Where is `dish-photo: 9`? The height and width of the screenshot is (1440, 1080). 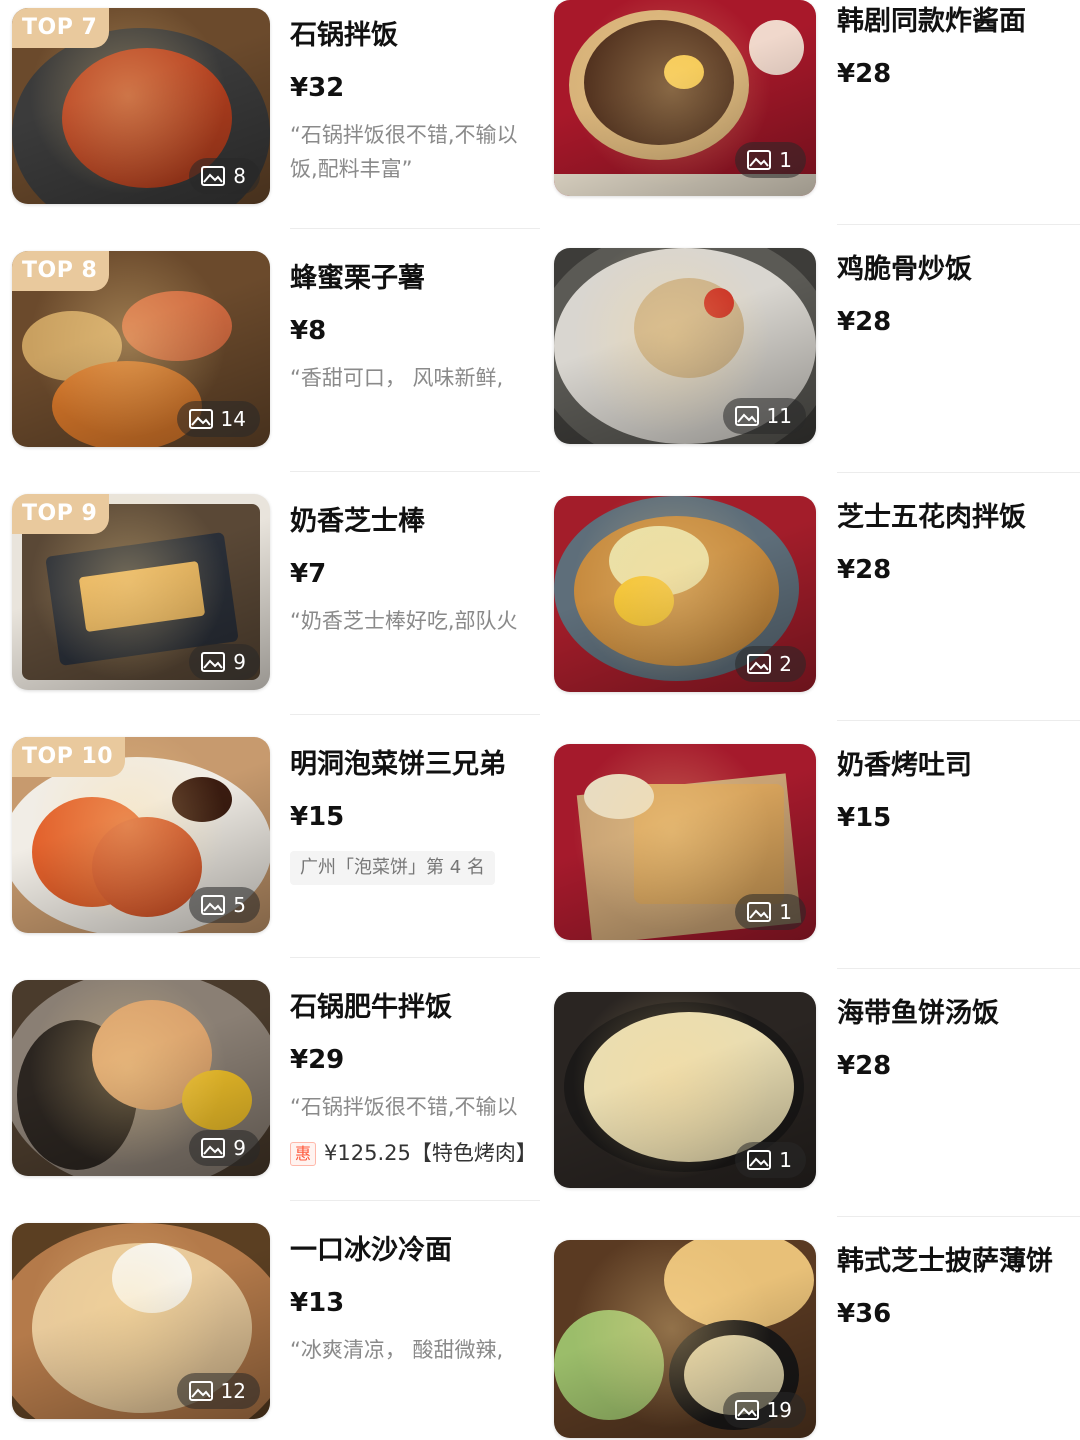
dish-photo: 9 is located at coordinates (141, 1078).